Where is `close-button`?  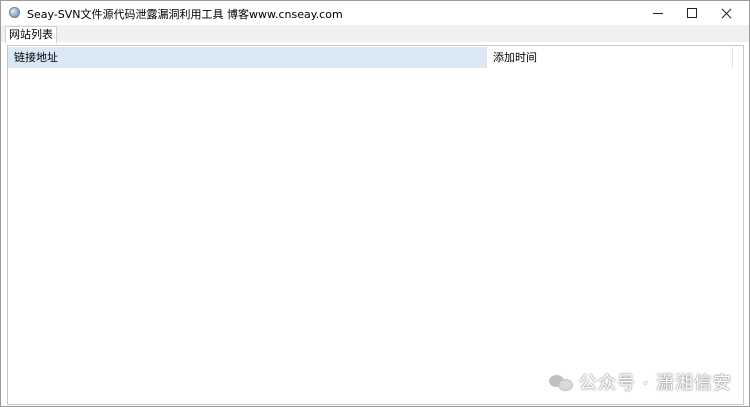
close-button is located at coordinates (726, 13).